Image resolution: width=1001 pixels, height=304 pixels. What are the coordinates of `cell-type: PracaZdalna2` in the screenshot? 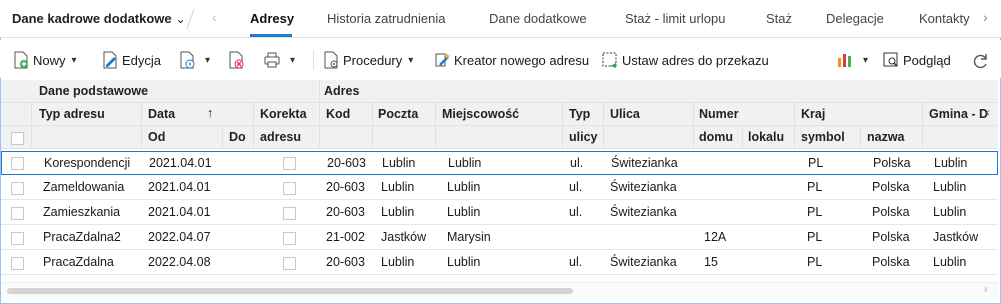 It's located at (82, 237).